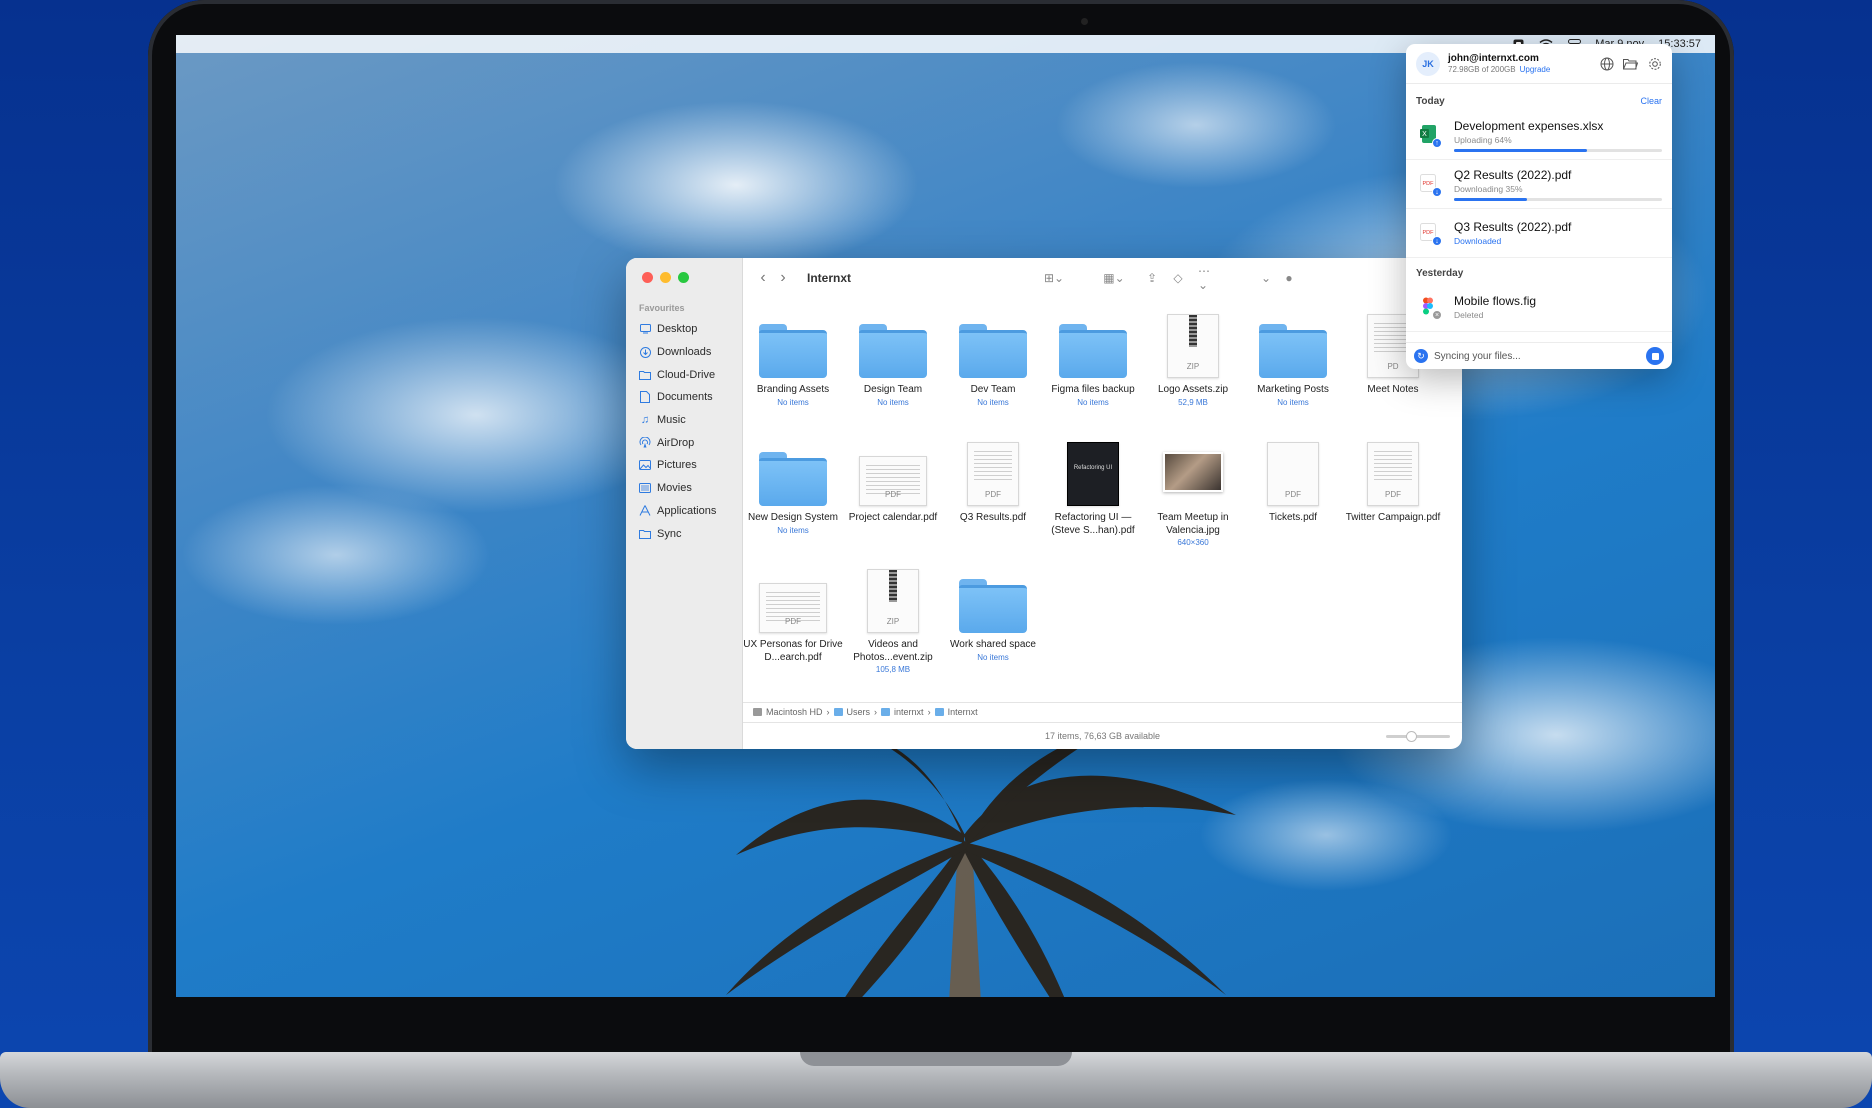 The width and height of the screenshot is (1872, 1108). I want to click on close-button, so click(647, 277).